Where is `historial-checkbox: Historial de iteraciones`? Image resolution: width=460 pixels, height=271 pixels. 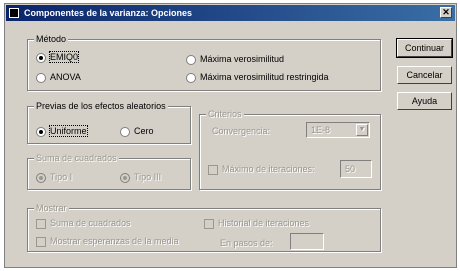 historial-checkbox: Historial de iteraciones is located at coordinates (256, 223).